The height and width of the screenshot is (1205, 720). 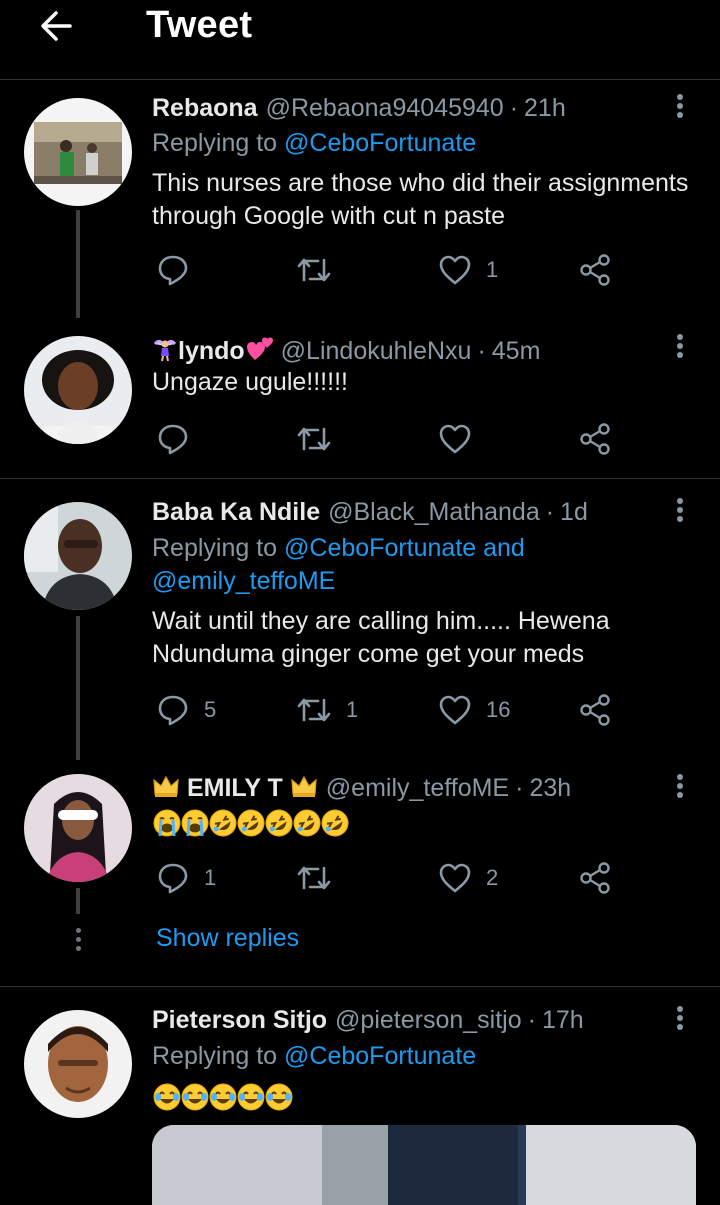 I want to click on reply-icon, so click(x=173, y=710).